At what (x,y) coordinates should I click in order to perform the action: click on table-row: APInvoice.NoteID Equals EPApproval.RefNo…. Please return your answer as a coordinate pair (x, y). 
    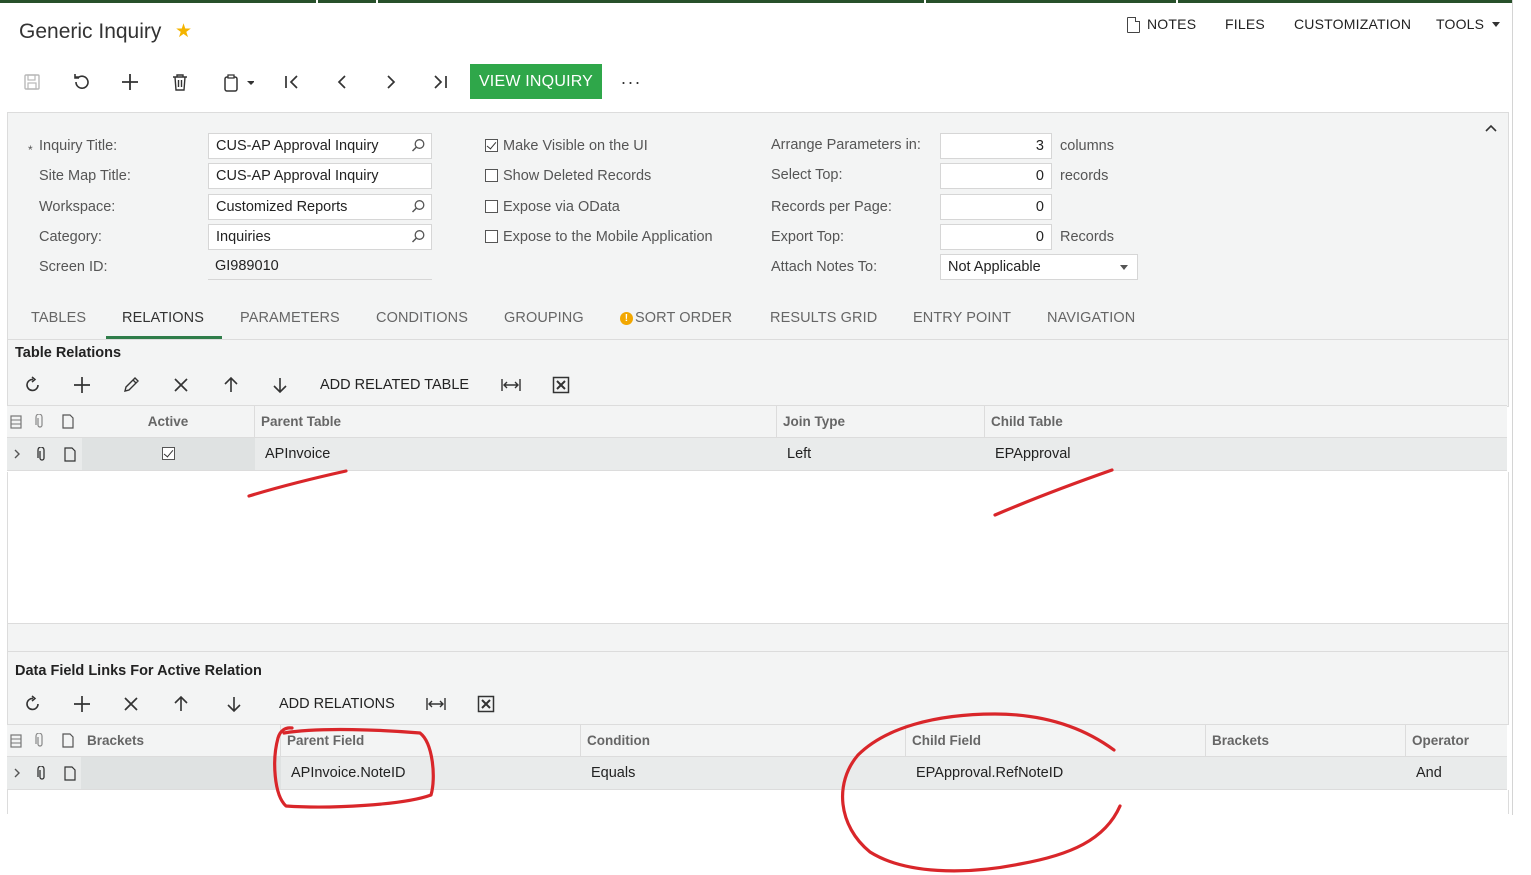
    Looking at the image, I should click on (757, 773).